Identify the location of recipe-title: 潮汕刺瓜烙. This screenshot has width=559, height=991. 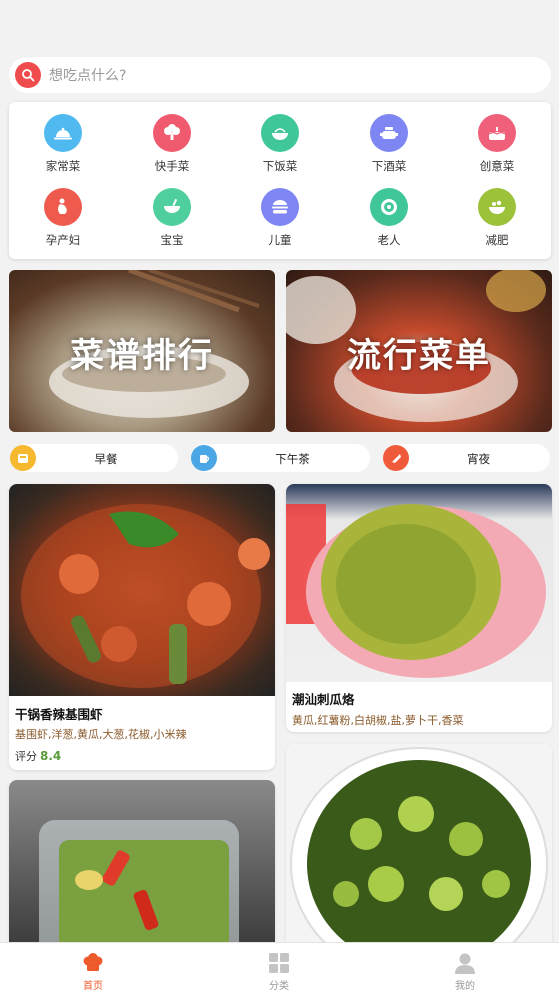
(323, 699).